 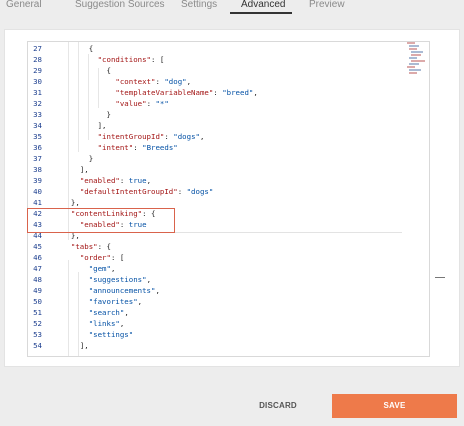 What do you see at coordinates (440, 277) in the screenshot?
I see `scrollbar-marker` at bounding box center [440, 277].